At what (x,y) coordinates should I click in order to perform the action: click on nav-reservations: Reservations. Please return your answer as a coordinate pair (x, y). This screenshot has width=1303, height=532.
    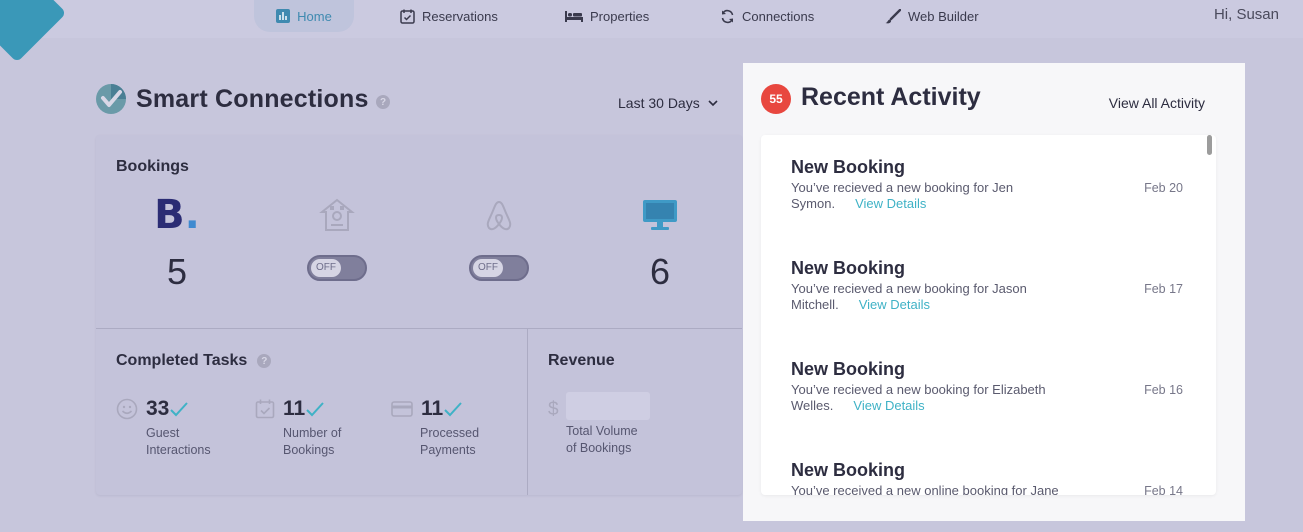
    Looking at the image, I should click on (449, 16).